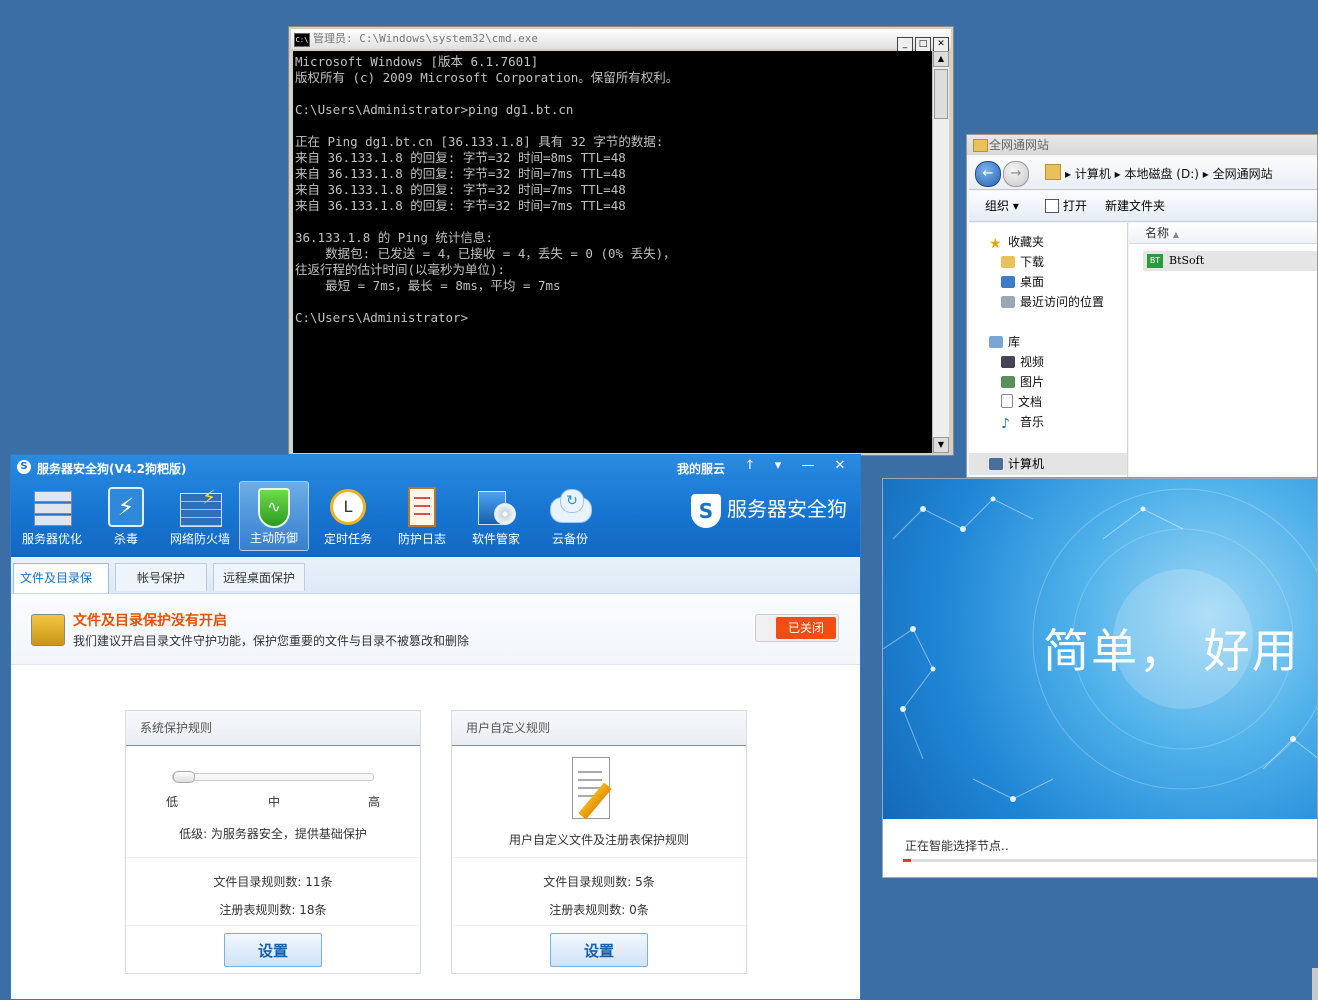  I want to click on nav-downloads: 下载, so click(1022, 261).